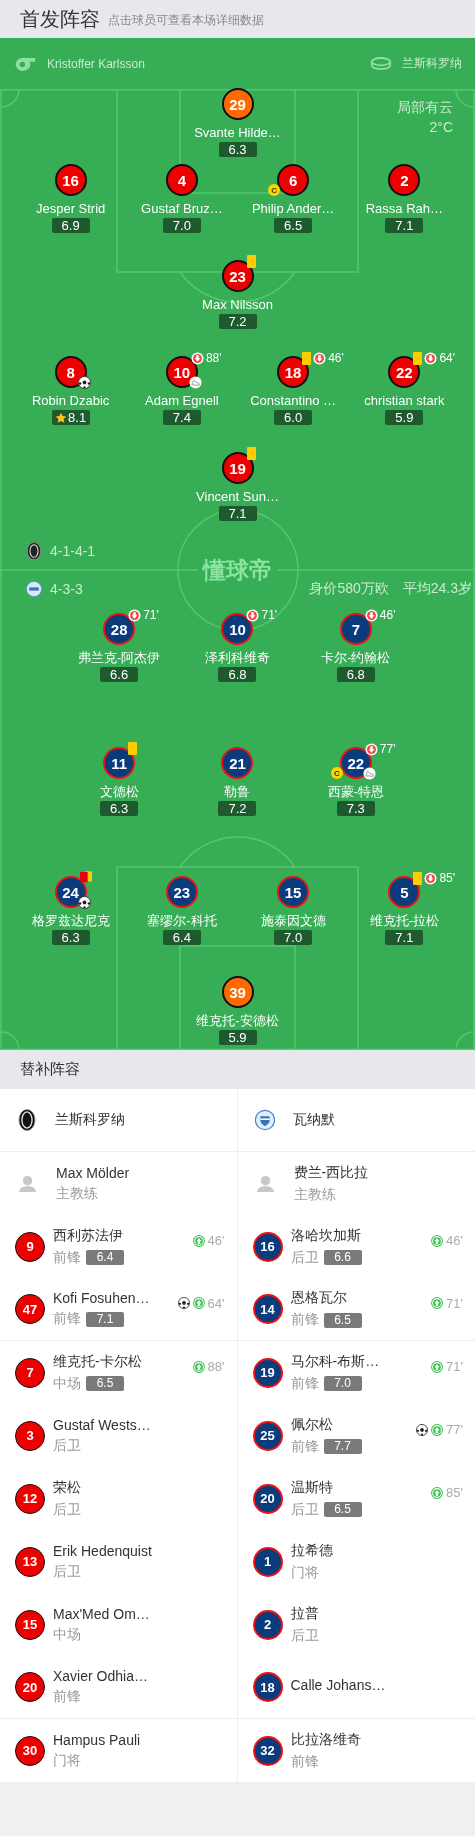  Describe the element at coordinates (237, 763) in the screenshot. I see `player-number: 21` at that location.